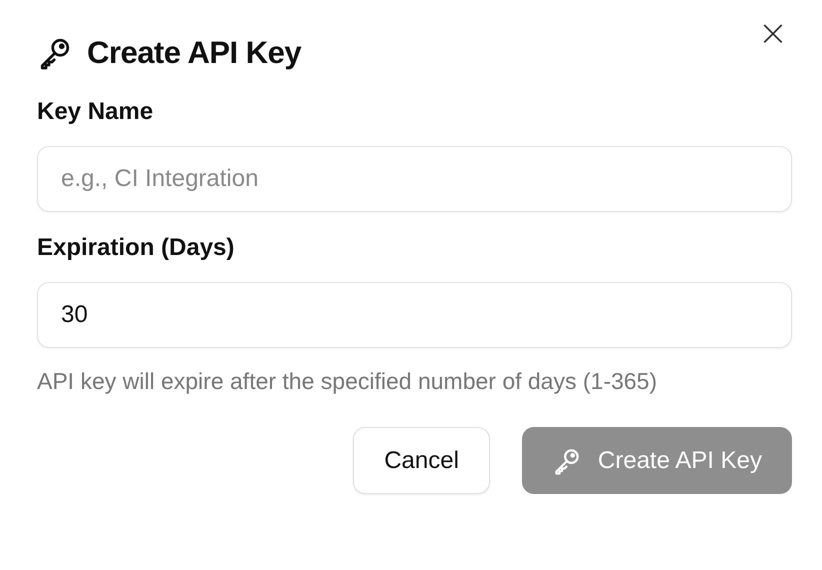 The height and width of the screenshot is (570, 822). What do you see at coordinates (136, 248) in the screenshot?
I see `field-label: Expiration (Days)` at bounding box center [136, 248].